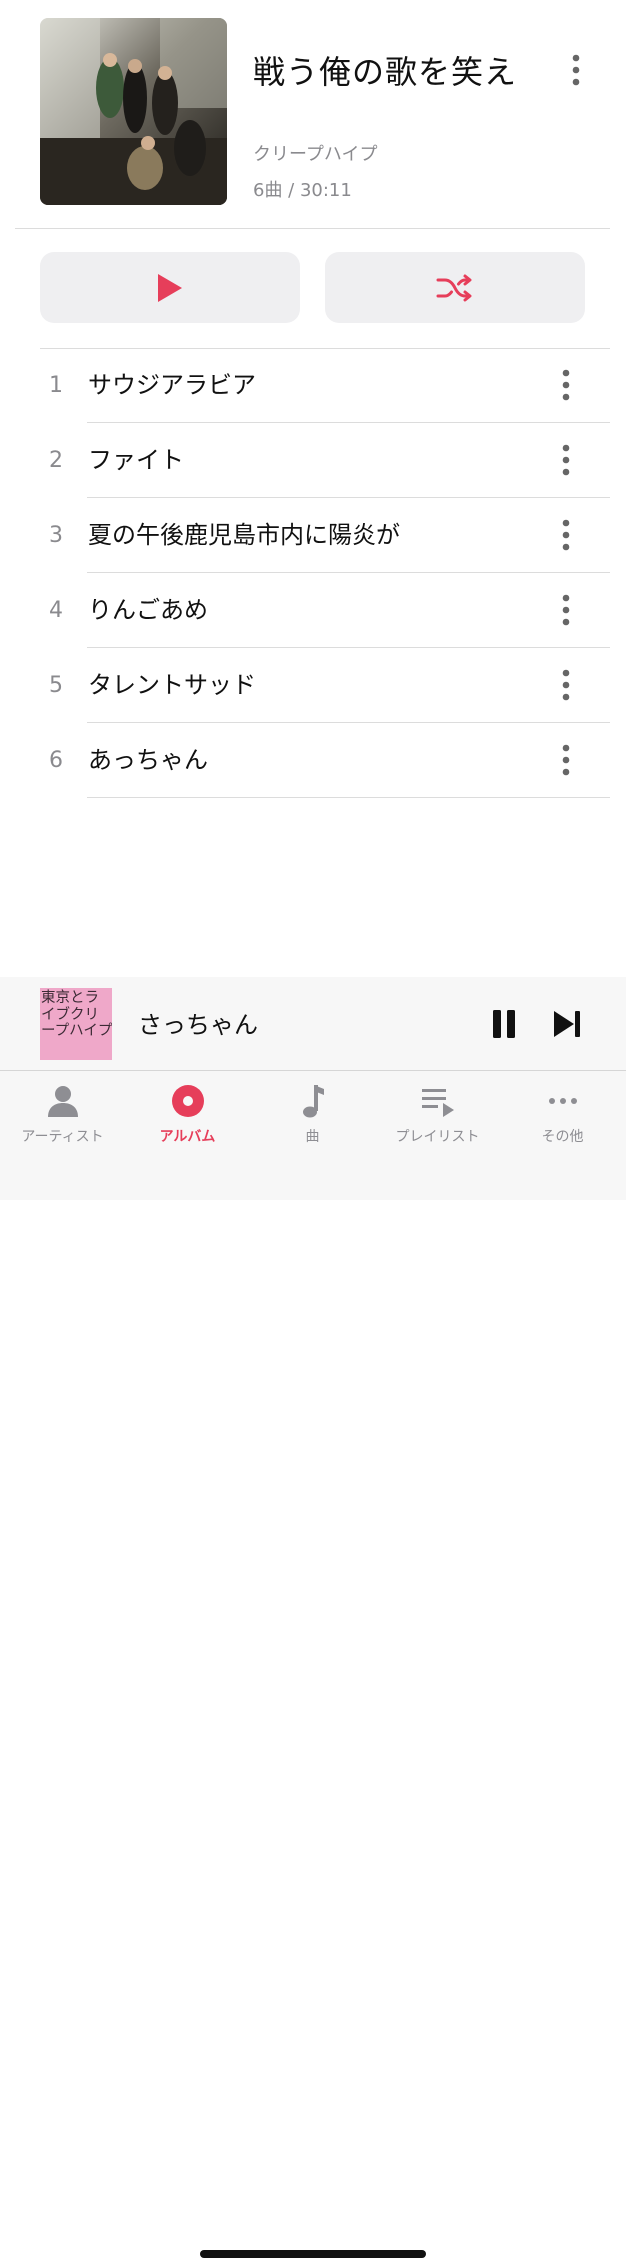  Describe the element at coordinates (244, 535) in the screenshot. I see `track-title: 夏の午後鹿児島市内に陽炎が` at that location.